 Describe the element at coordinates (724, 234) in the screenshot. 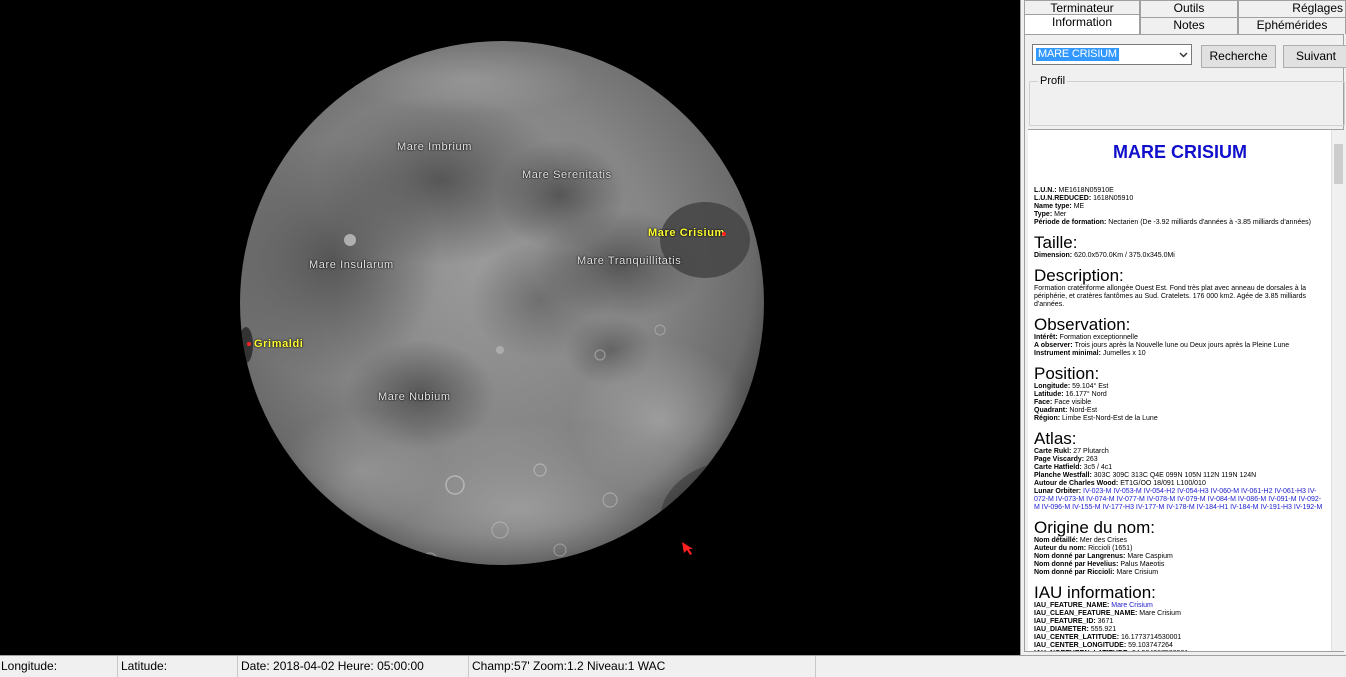

I see `mare-crisium-marker` at that location.